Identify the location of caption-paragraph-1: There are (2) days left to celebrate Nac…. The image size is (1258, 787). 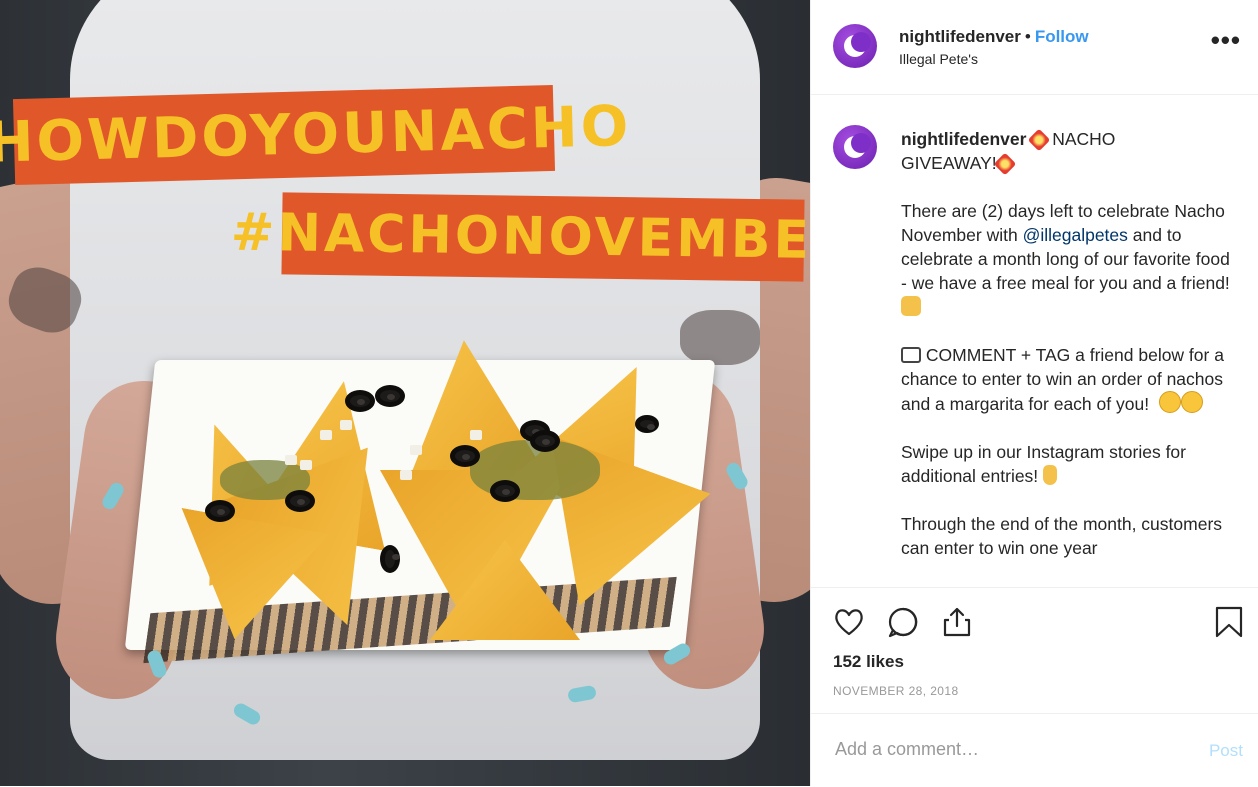
(1066, 259).